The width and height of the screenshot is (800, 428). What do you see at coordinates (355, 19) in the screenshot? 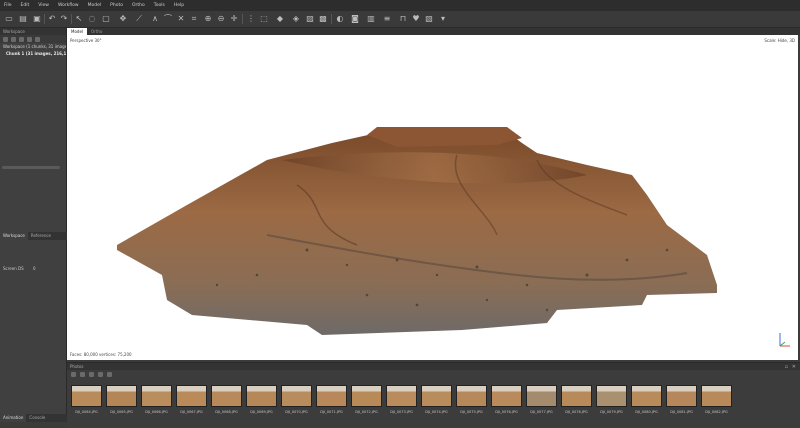
I see `camera-settings-icon: ◙` at bounding box center [355, 19].